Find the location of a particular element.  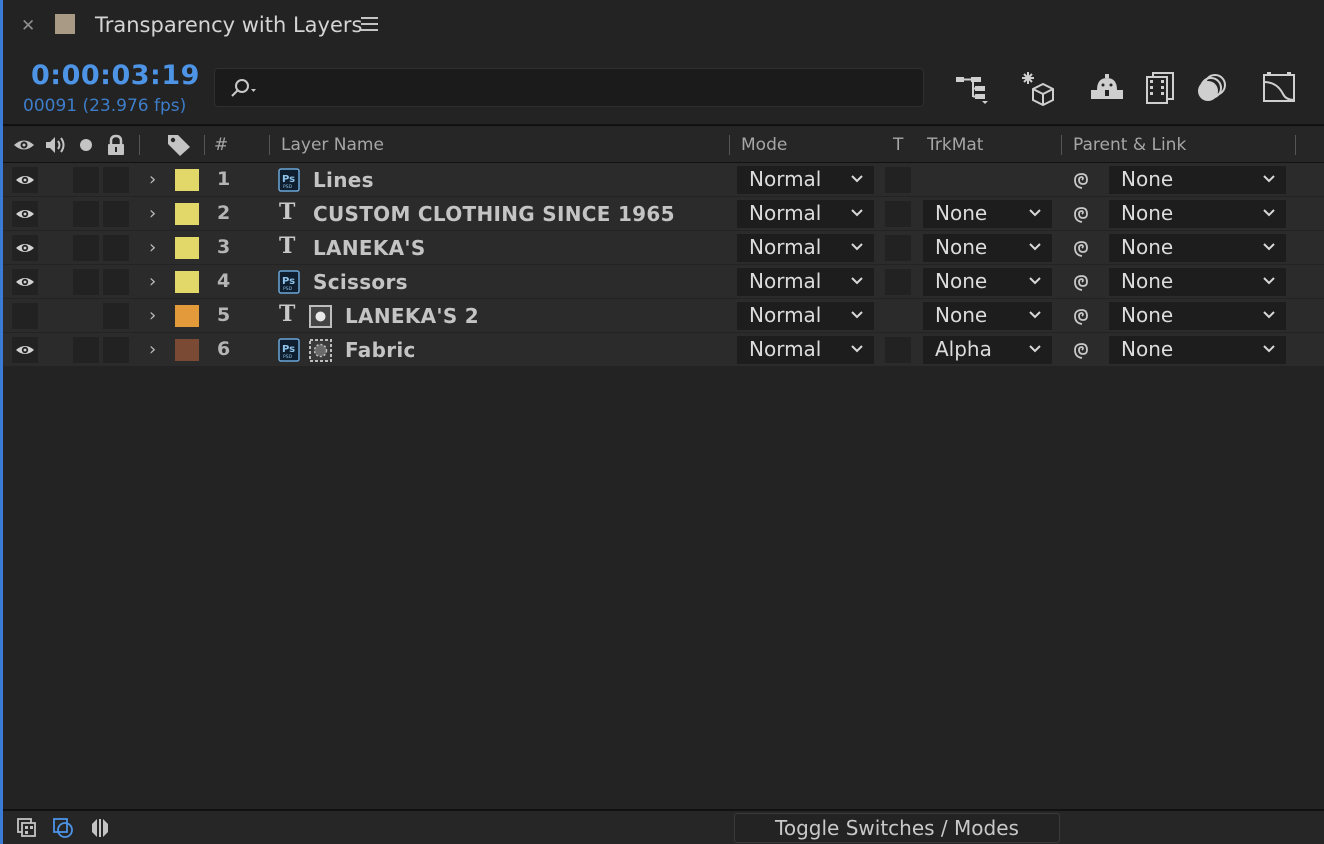

transfer-controls-pane-icon is located at coordinates (63, 828).